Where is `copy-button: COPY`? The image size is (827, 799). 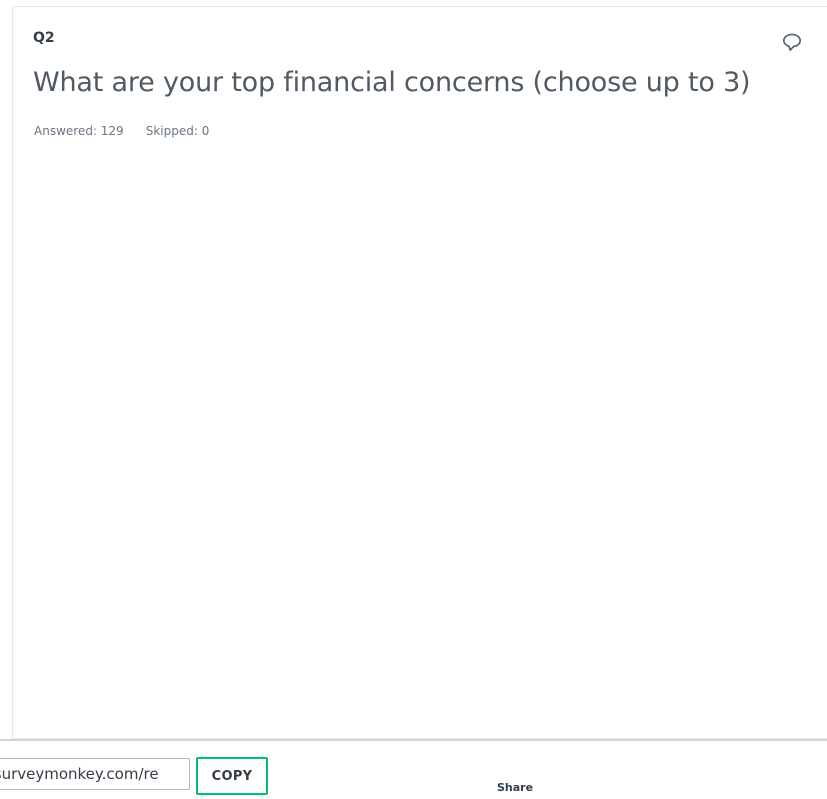 copy-button: COPY is located at coordinates (232, 776).